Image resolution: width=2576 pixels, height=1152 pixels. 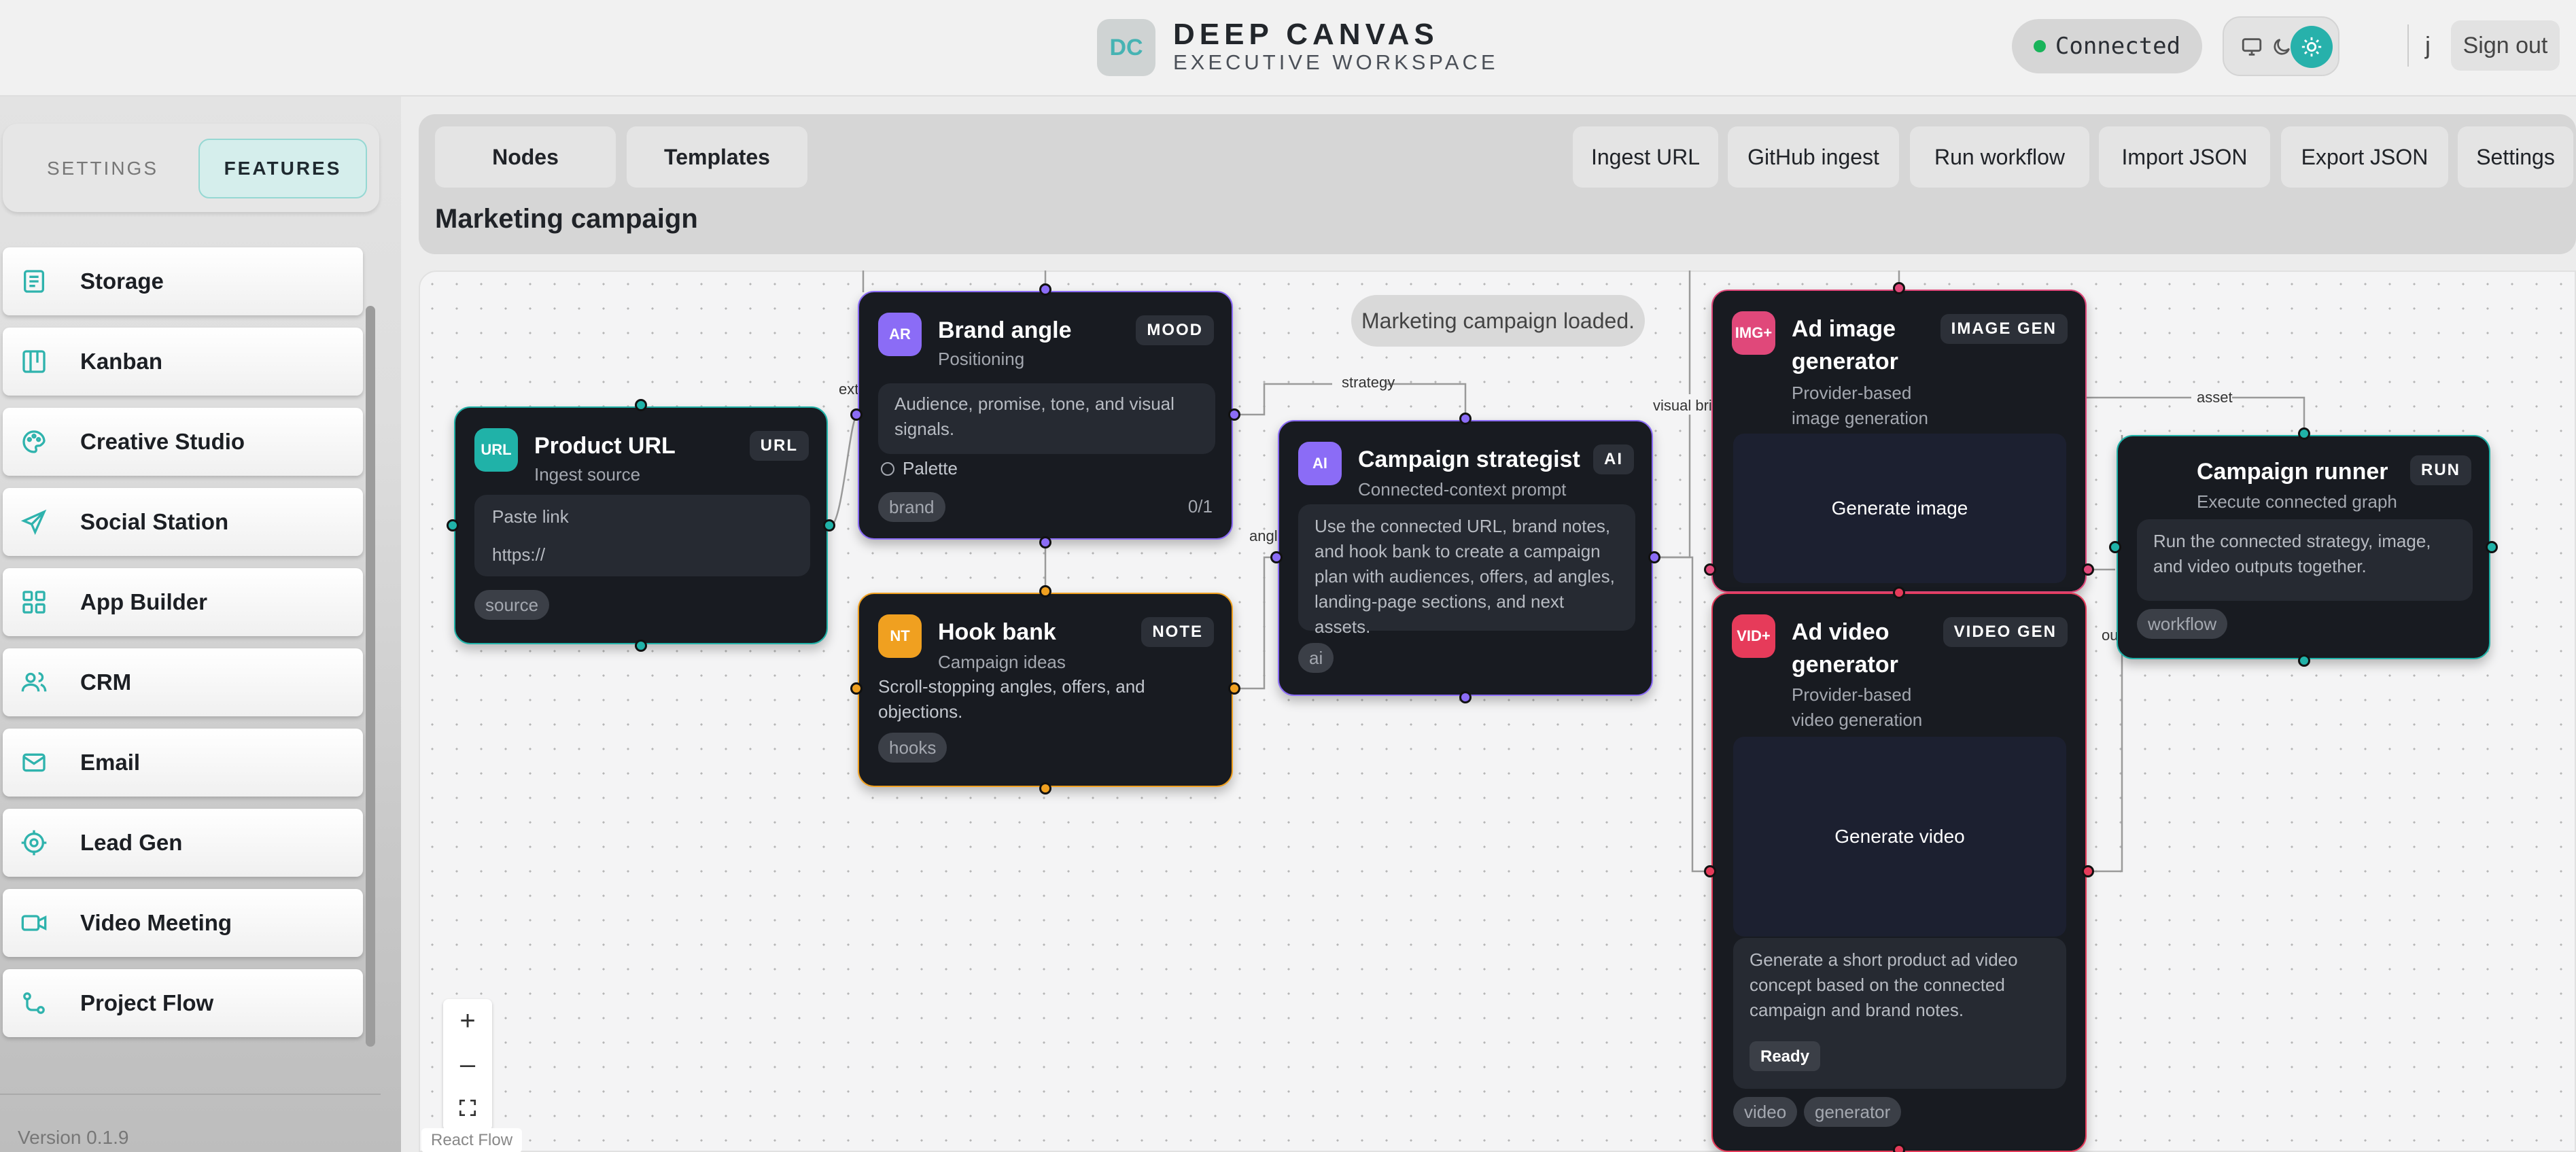 What do you see at coordinates (530, 516) in the screenshot?
I see `url-field-label: Paste link` at bounding box center [530, 516].